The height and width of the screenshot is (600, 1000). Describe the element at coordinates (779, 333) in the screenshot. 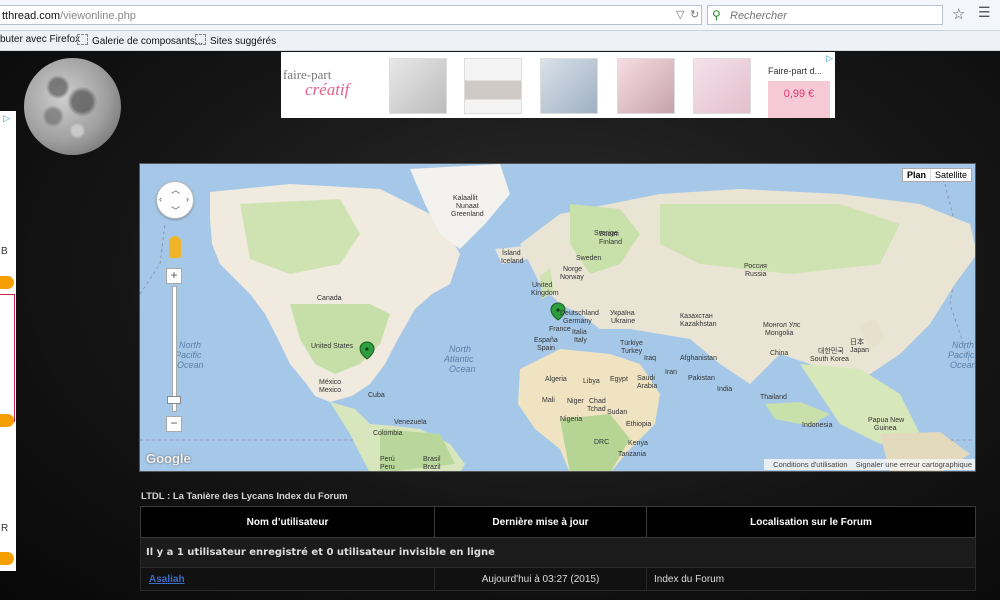

I see `map-label: Mongolia` at that location.